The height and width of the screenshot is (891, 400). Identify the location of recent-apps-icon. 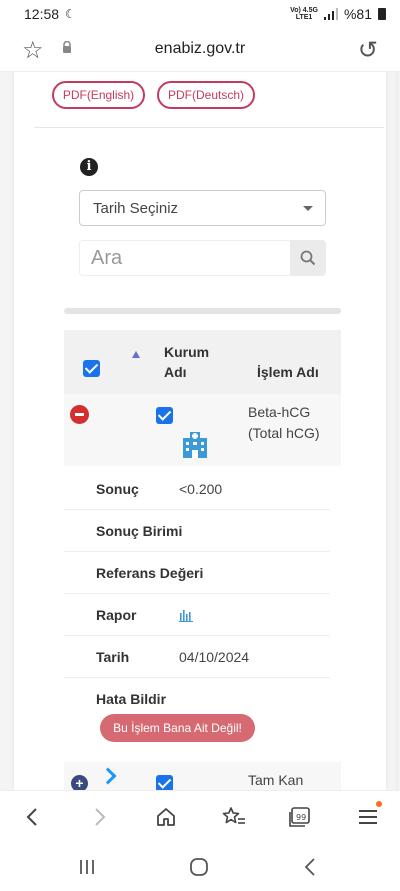
(87, 867).